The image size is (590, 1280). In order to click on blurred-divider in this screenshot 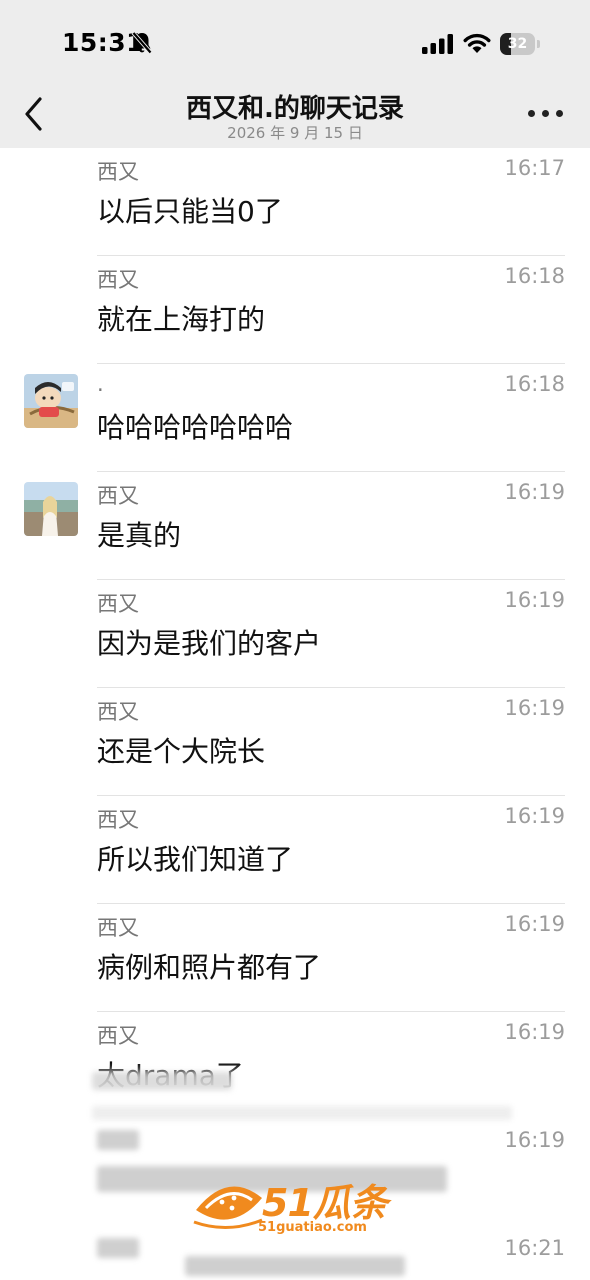, I will do `click(302, 1113)`.